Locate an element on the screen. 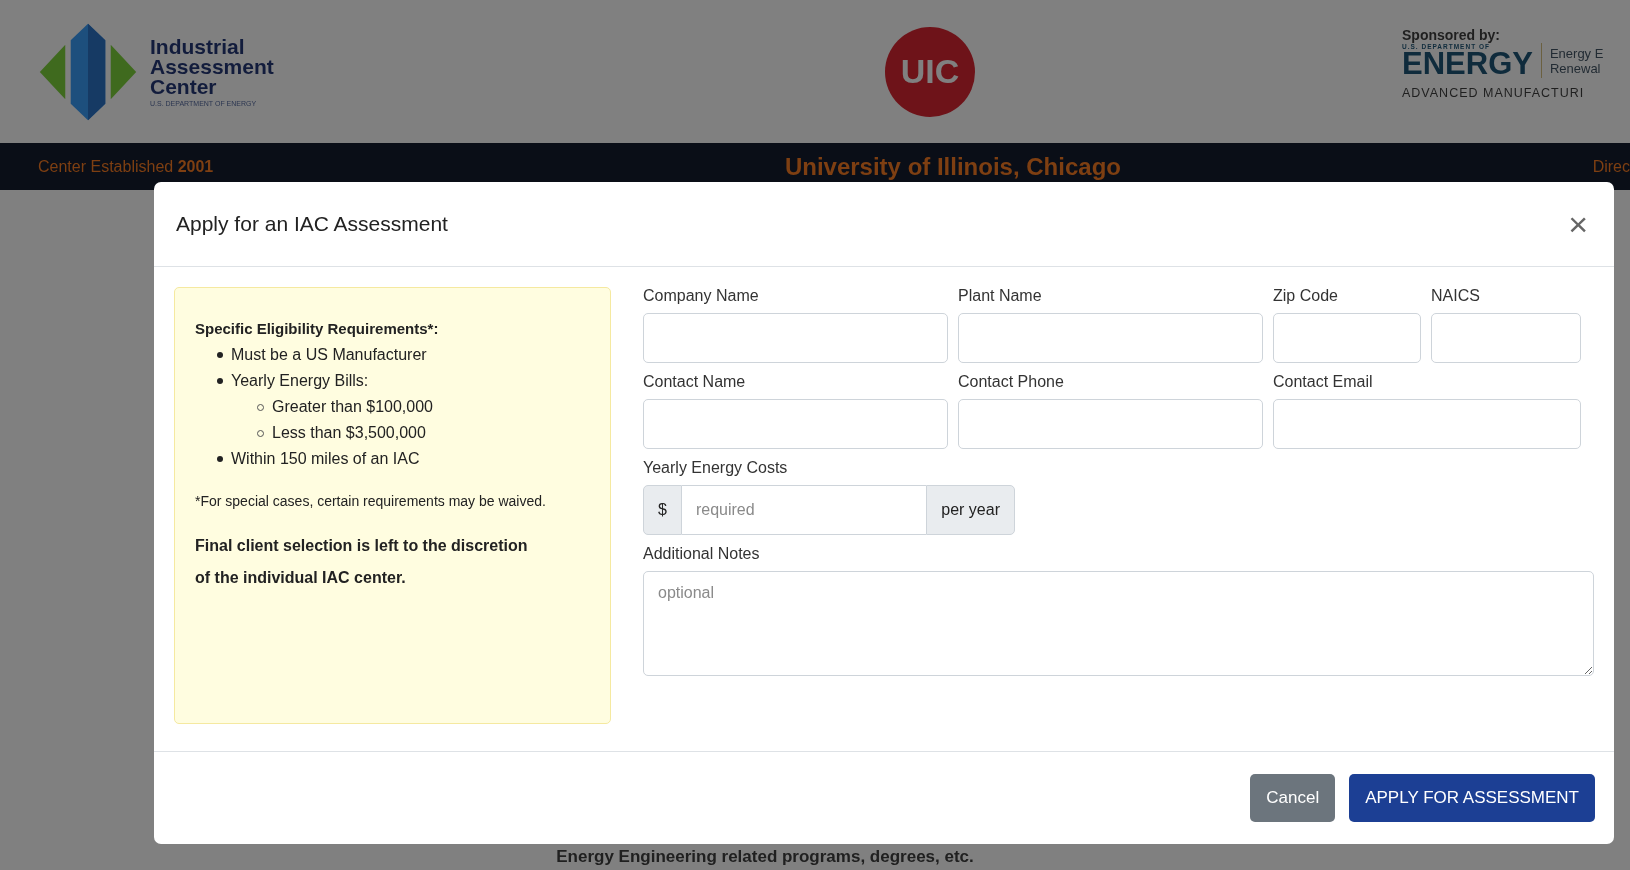 This screenshot has width=1630, height=870. notes-field: optional is located at coordinates (1118, 623).